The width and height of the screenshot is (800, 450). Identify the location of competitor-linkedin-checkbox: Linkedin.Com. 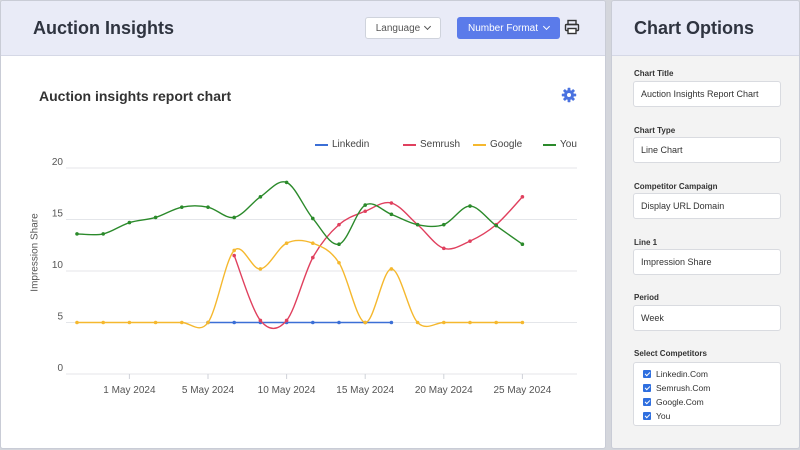
(711, 374).